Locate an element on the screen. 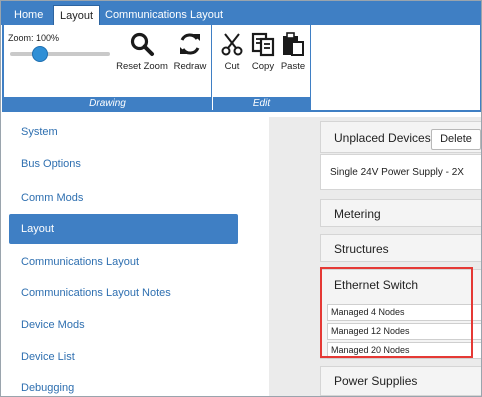 Image resolution: width=482 pixels, height=397 pixels. list-item: Managed 20 Nodes is located at coordinates (404, 350).